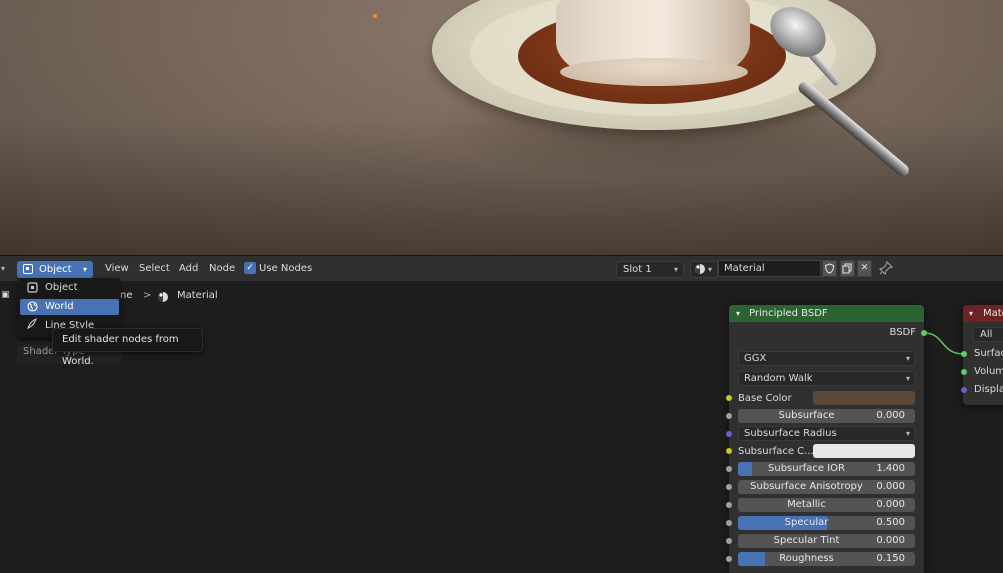 Image resolution: width=1003 pixels, height=573 pixels. What do you see at coordinates (729, 541) in the screenshot?
I see `specular-tint-socket` at bounding box center [729, 541].